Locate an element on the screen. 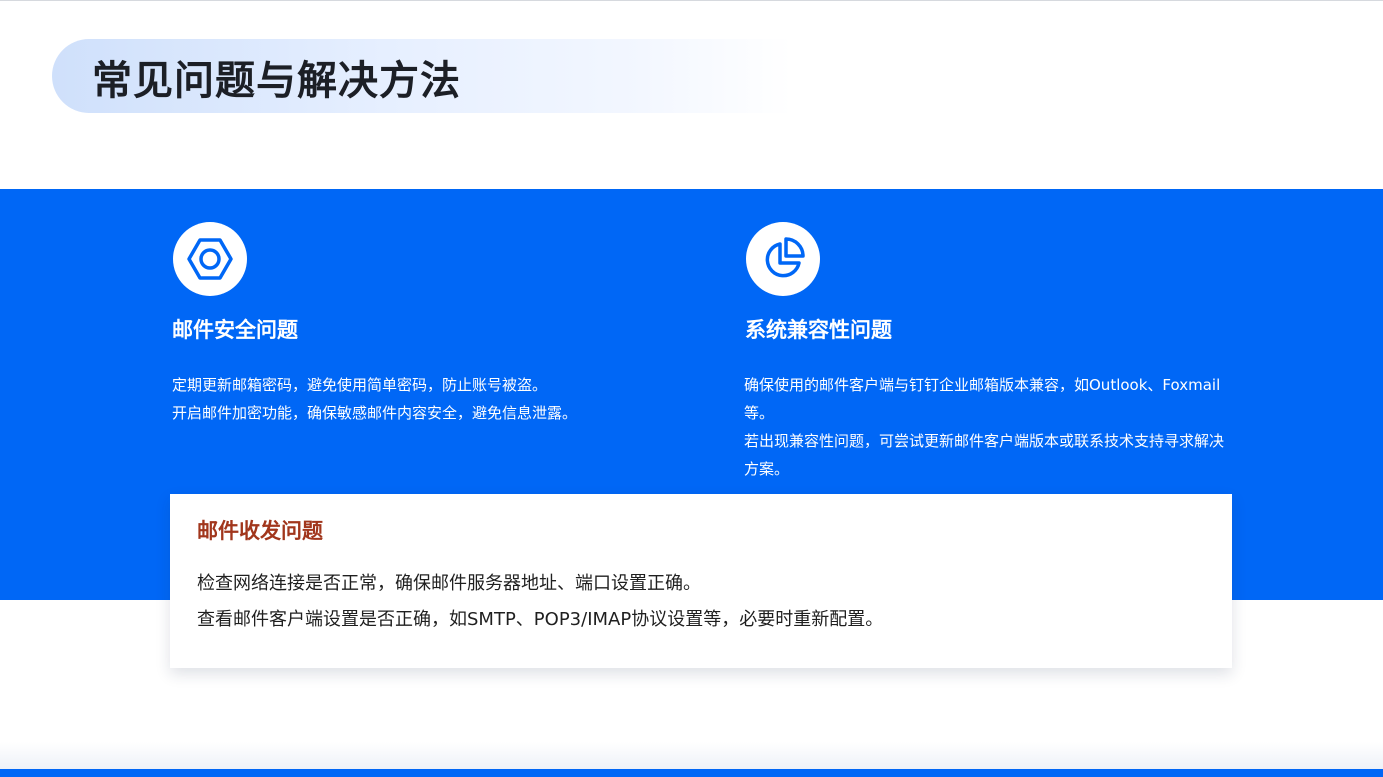 This screenshot has height=777, width=1383. card-compat-line: 若出现兼容性问题，可尝试更新邮件客户端版本或联系技术支持寻求解决方案。 is located at coordinates (984, 455).